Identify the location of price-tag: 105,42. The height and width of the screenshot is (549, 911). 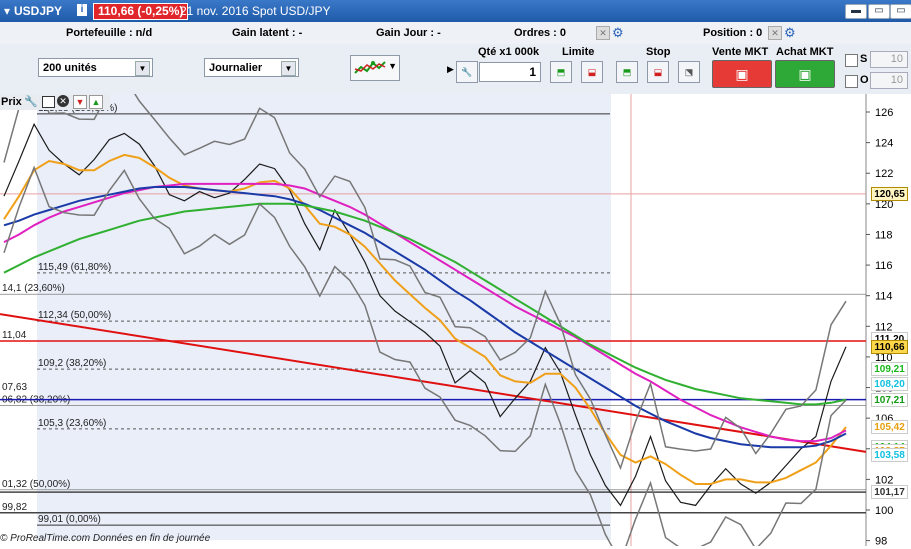
(889, 427).